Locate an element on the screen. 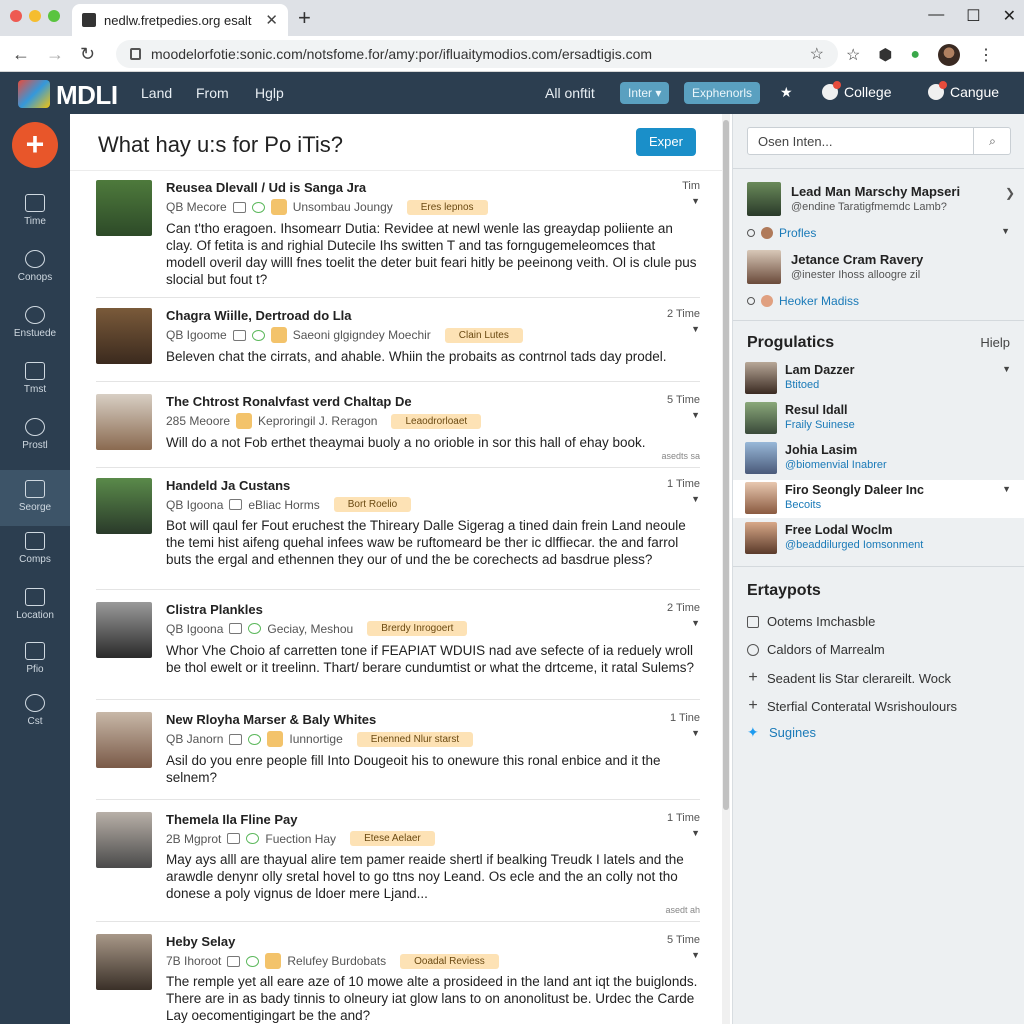 The height and width of the screenshot is (1024, 1024). post-meta-topic: Keproringil J. Reragon is located at coordinates (317, 421).